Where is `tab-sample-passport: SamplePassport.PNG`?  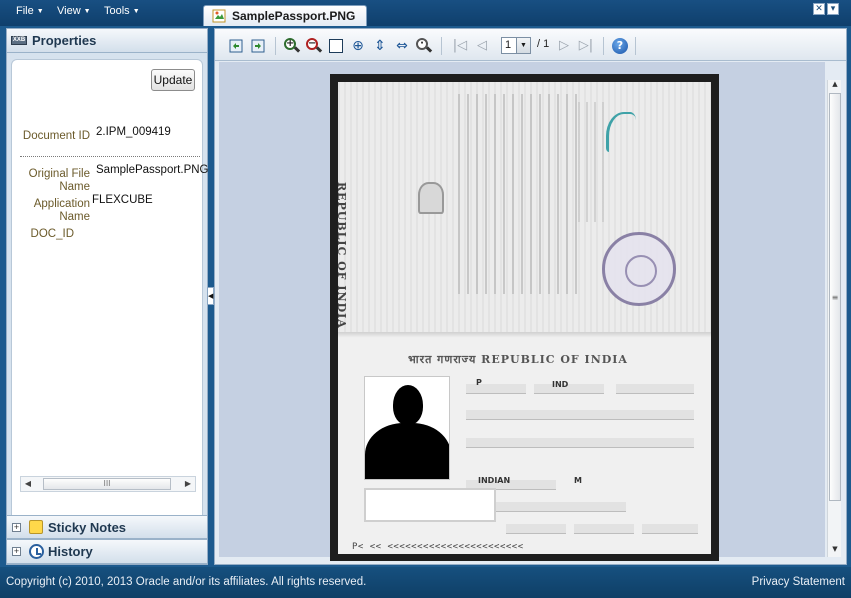 tab-sample-passport: SamplePassport.PNG is located at coordinates (285, 15).